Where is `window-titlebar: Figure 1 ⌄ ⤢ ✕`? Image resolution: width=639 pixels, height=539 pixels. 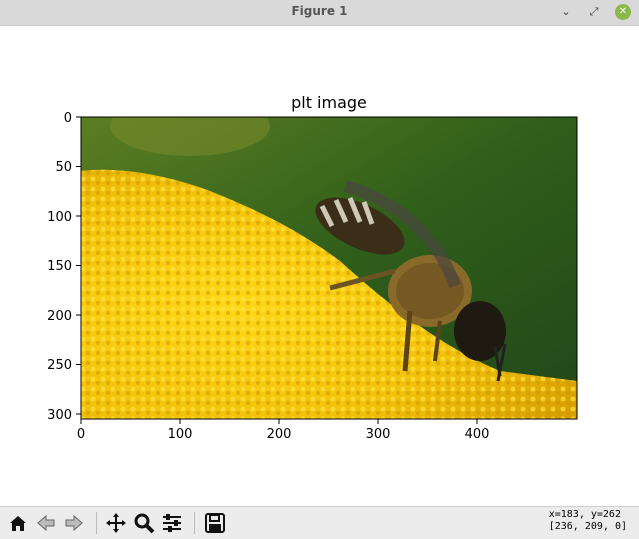
window-titlebar: Figure 1 ⌄ ⤢ ✕ is located at coordinates (319, 13).